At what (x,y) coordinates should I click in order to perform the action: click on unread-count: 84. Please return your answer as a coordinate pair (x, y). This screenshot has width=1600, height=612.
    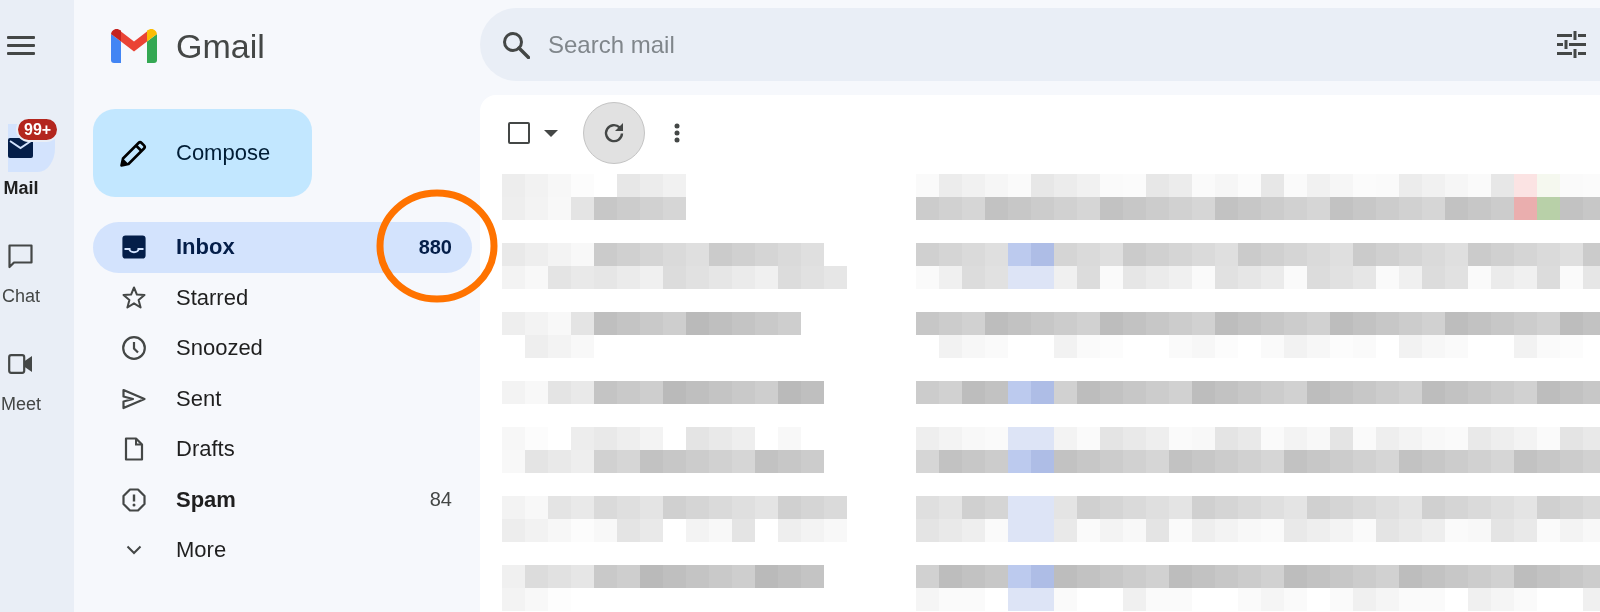
    Looking at the image, I should click on (440, 500).